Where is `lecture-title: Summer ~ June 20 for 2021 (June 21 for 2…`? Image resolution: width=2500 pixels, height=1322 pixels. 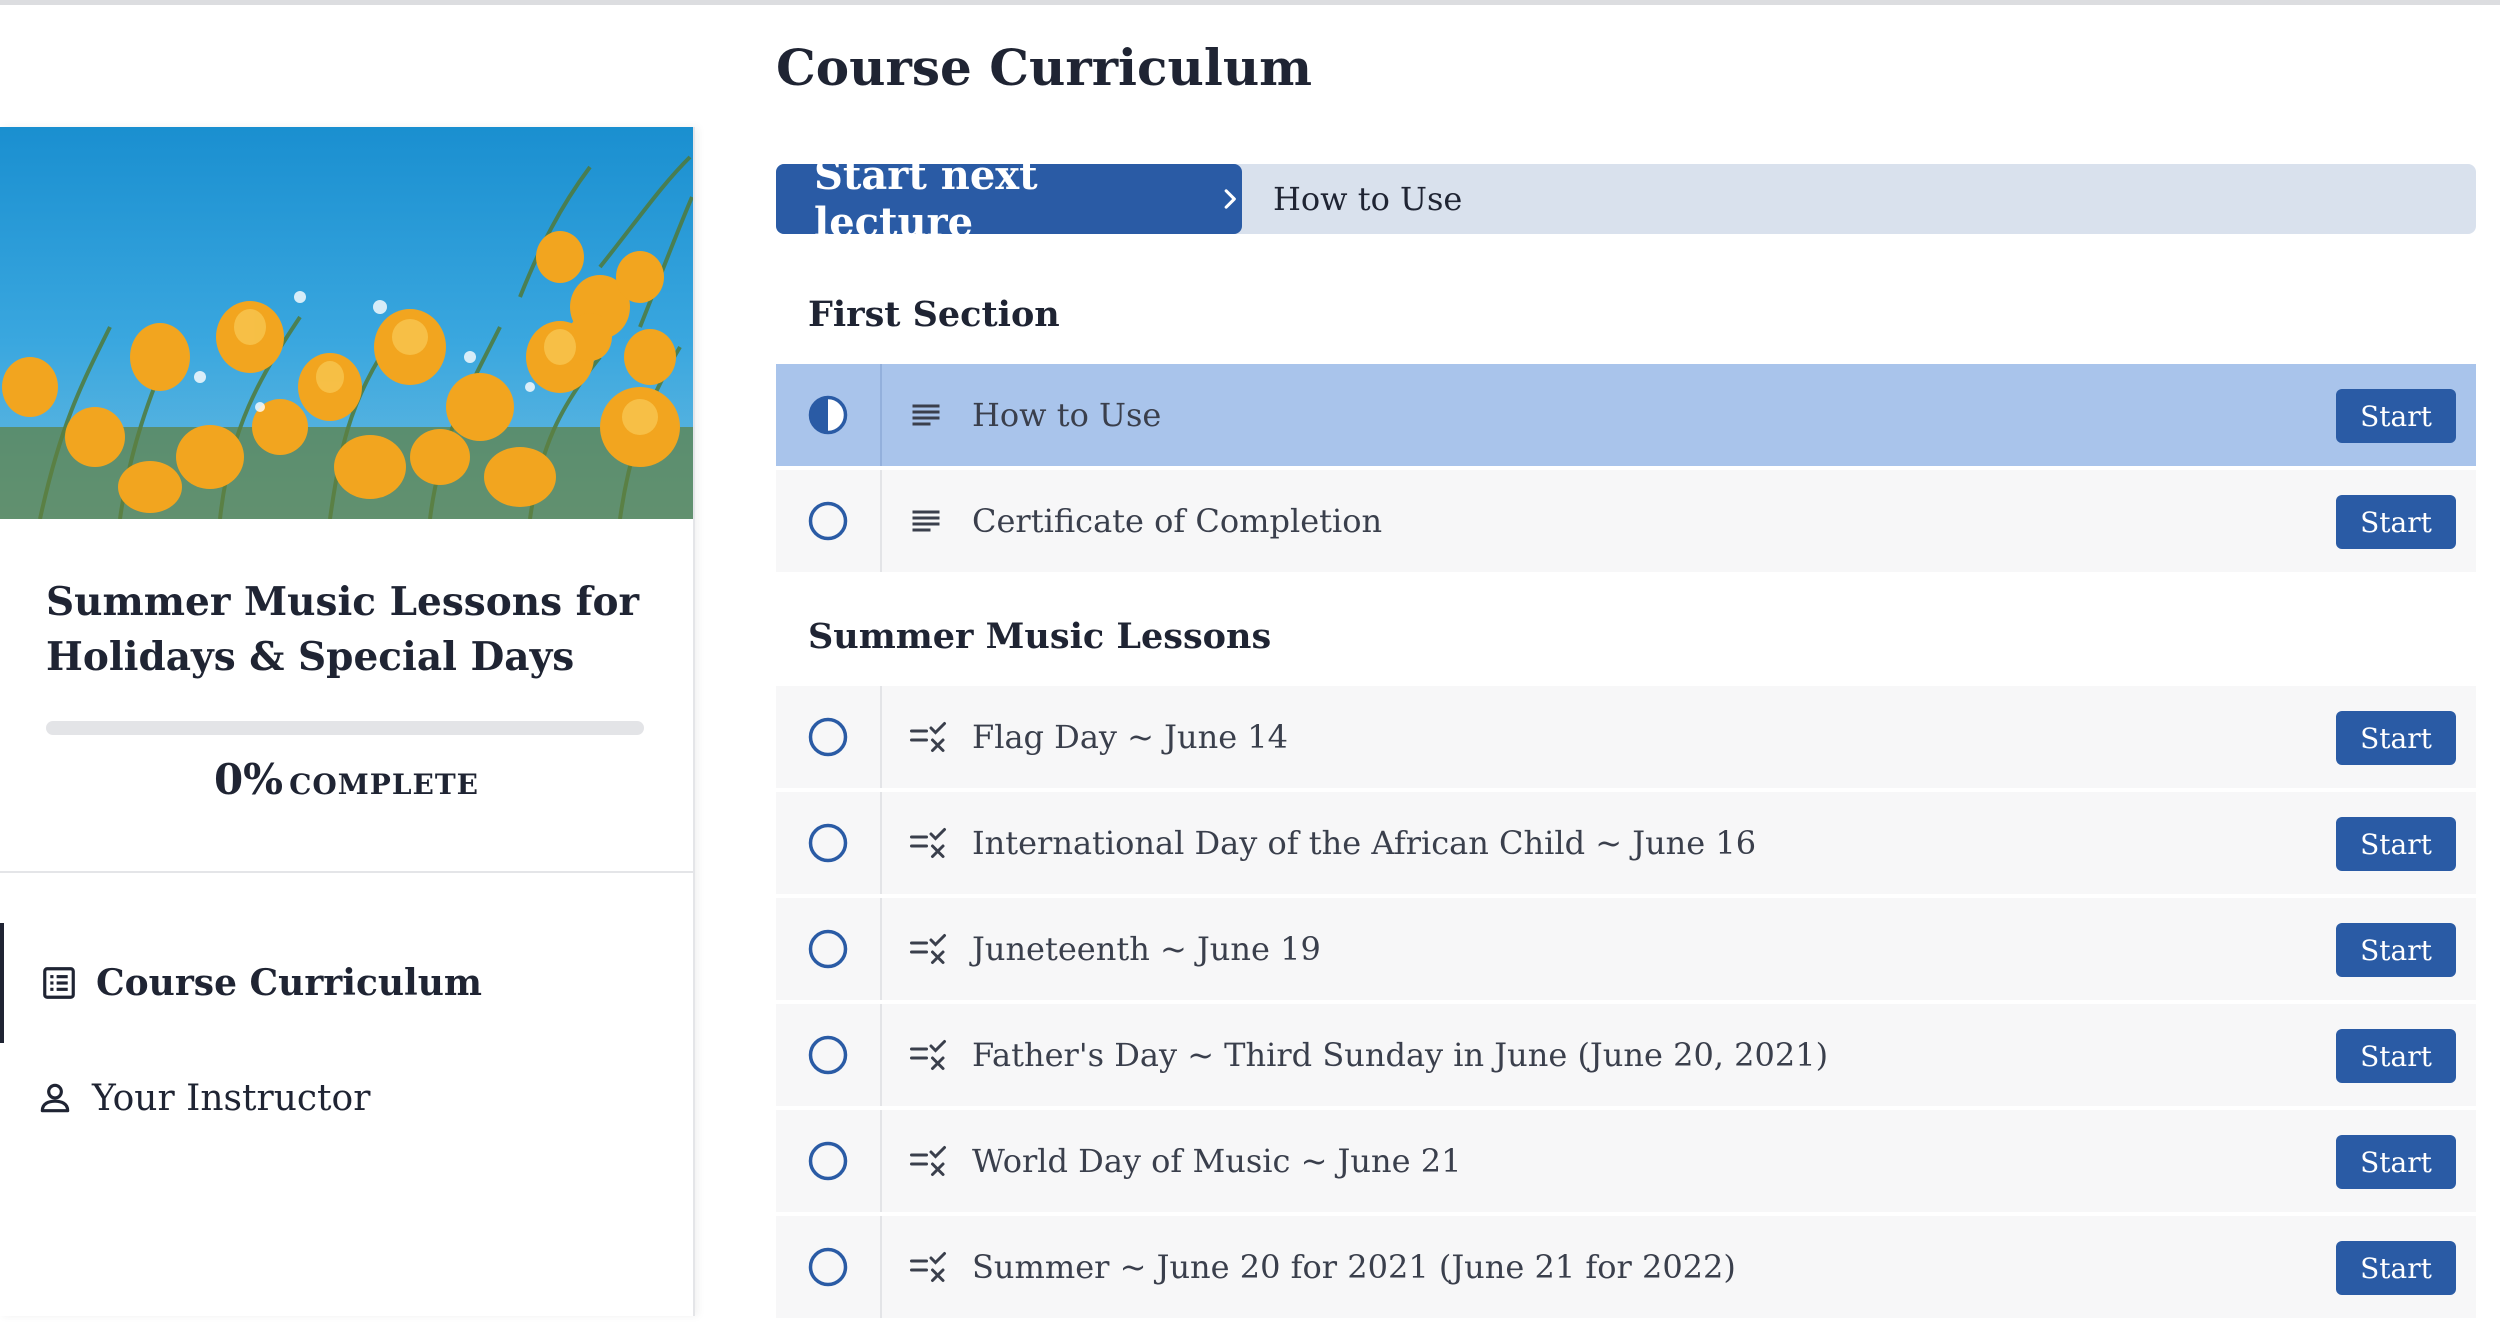
lecture-title: Summer ~ June 20 for 2021 (June 21 for 2… is located at coordinates (1354, 1267).